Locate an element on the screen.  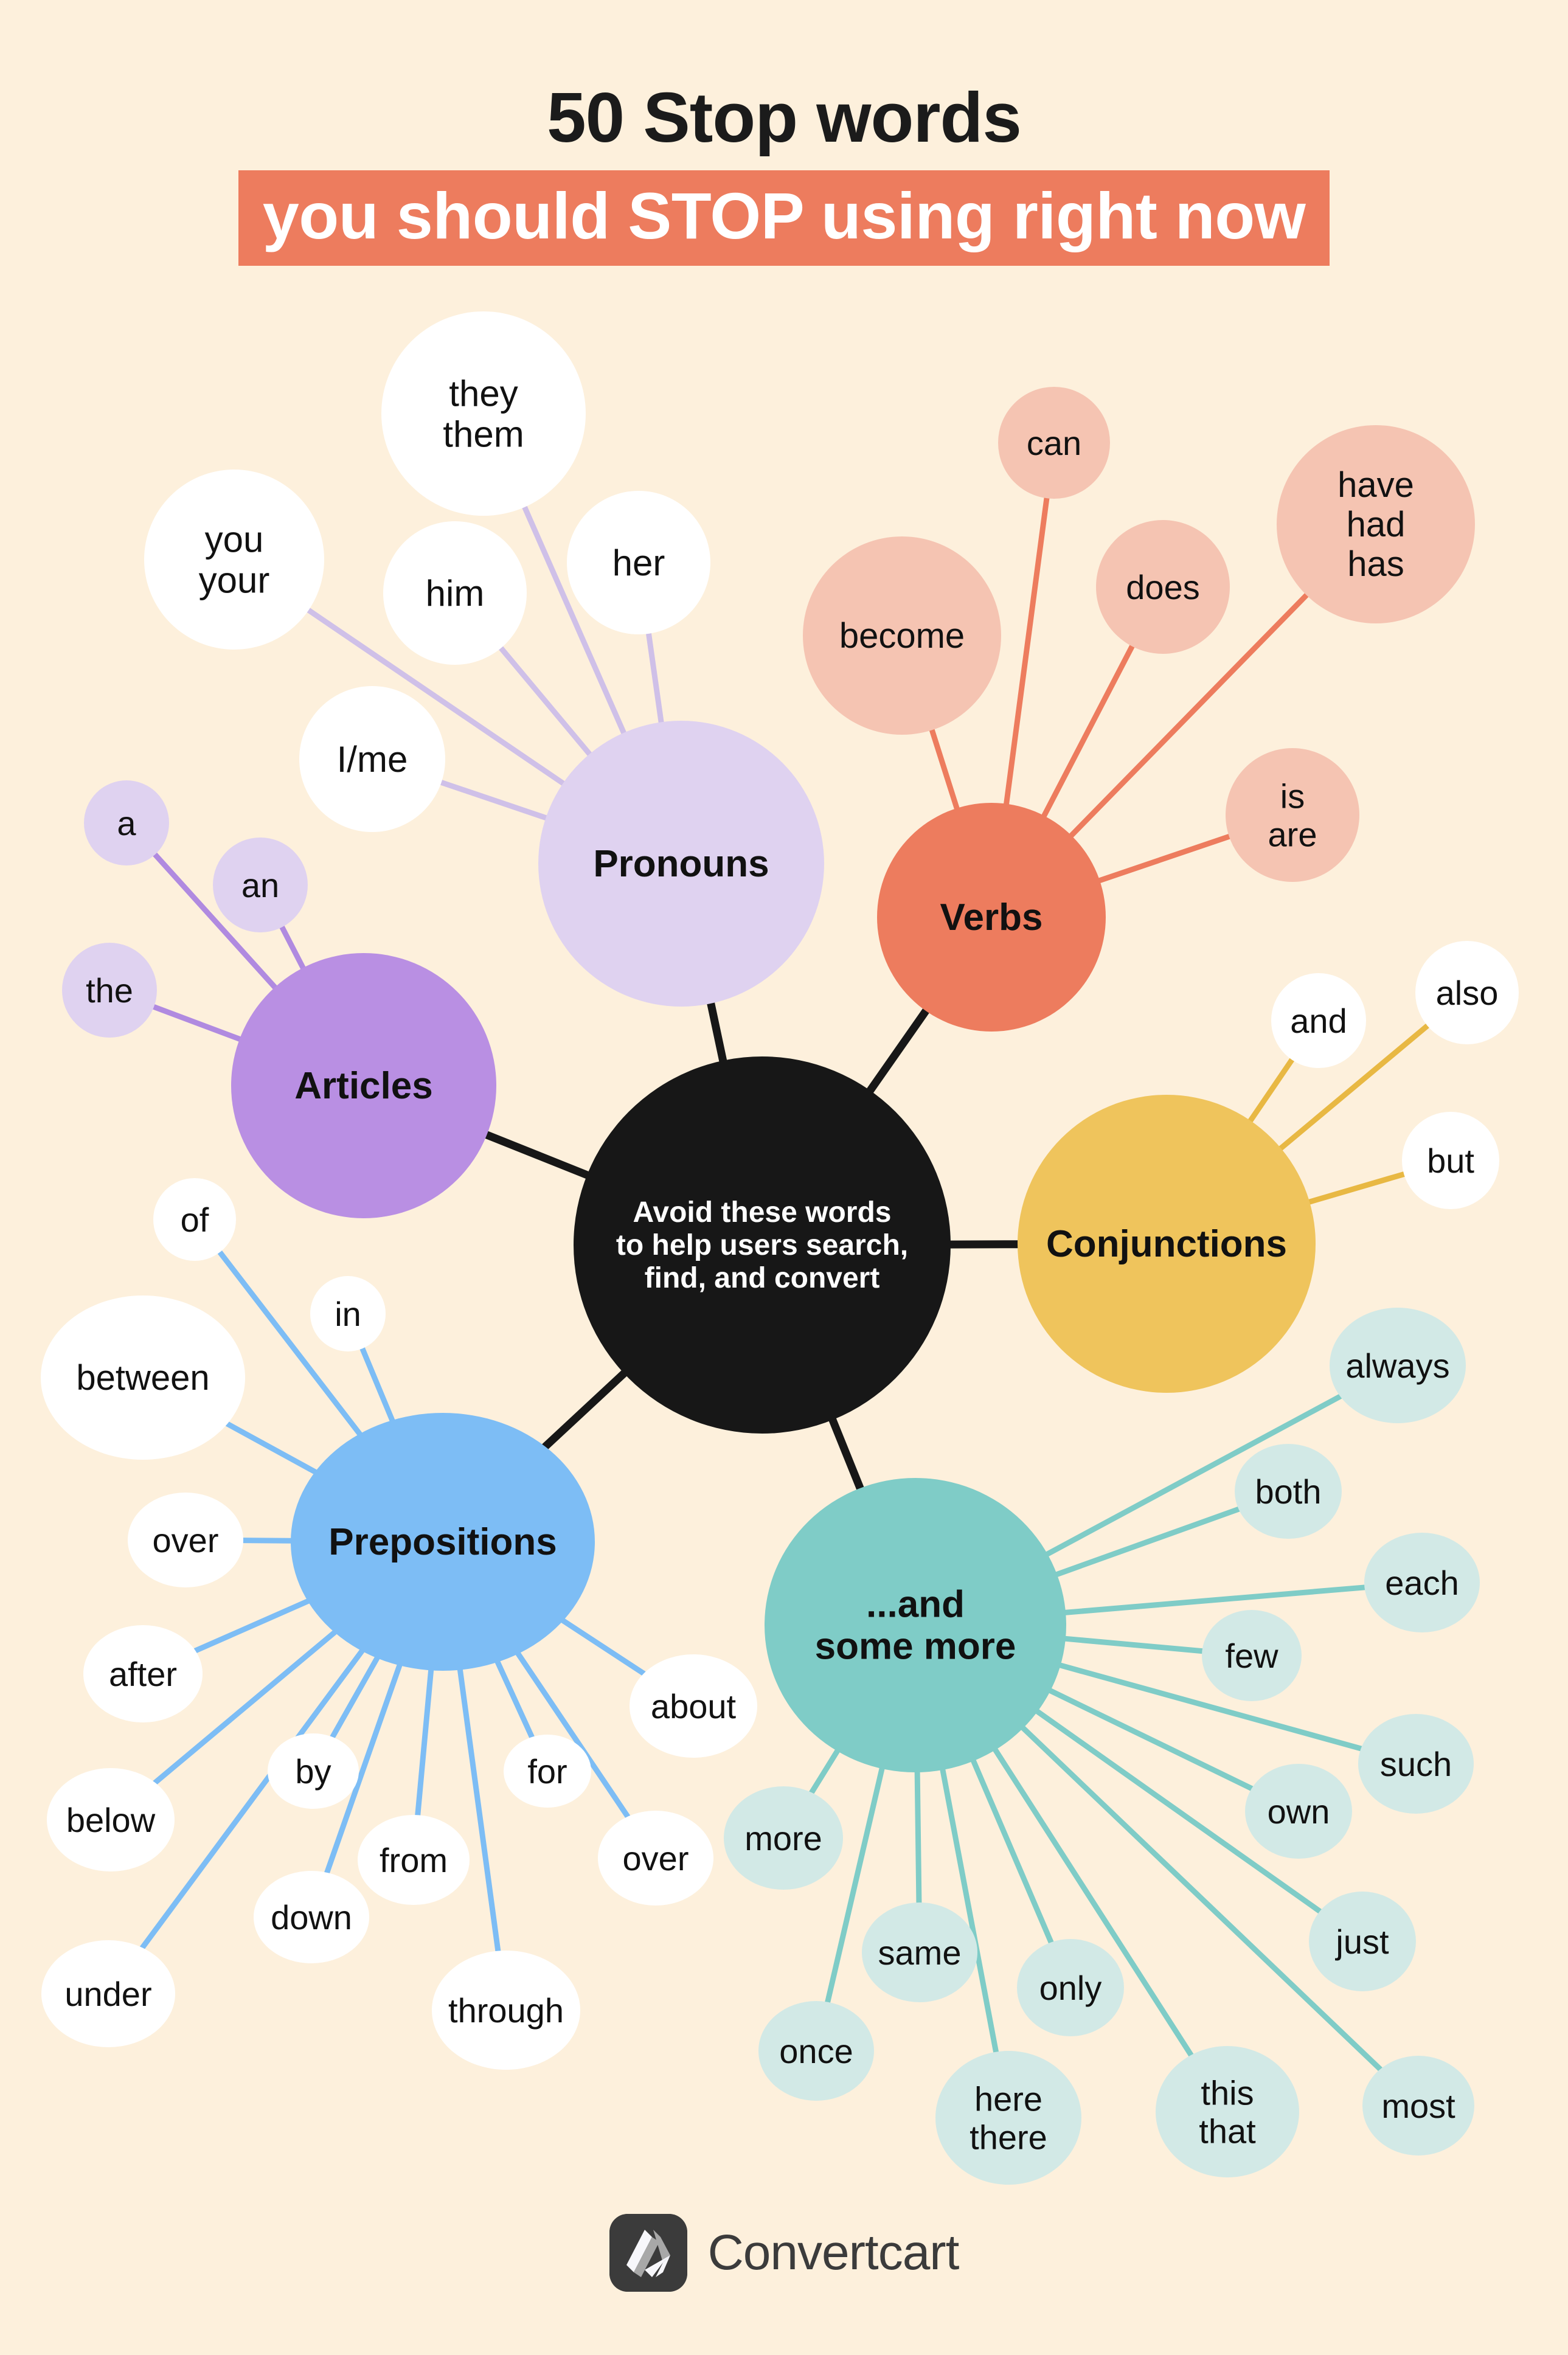
word-bubble-label: after is located at coordinates (143, 1674).